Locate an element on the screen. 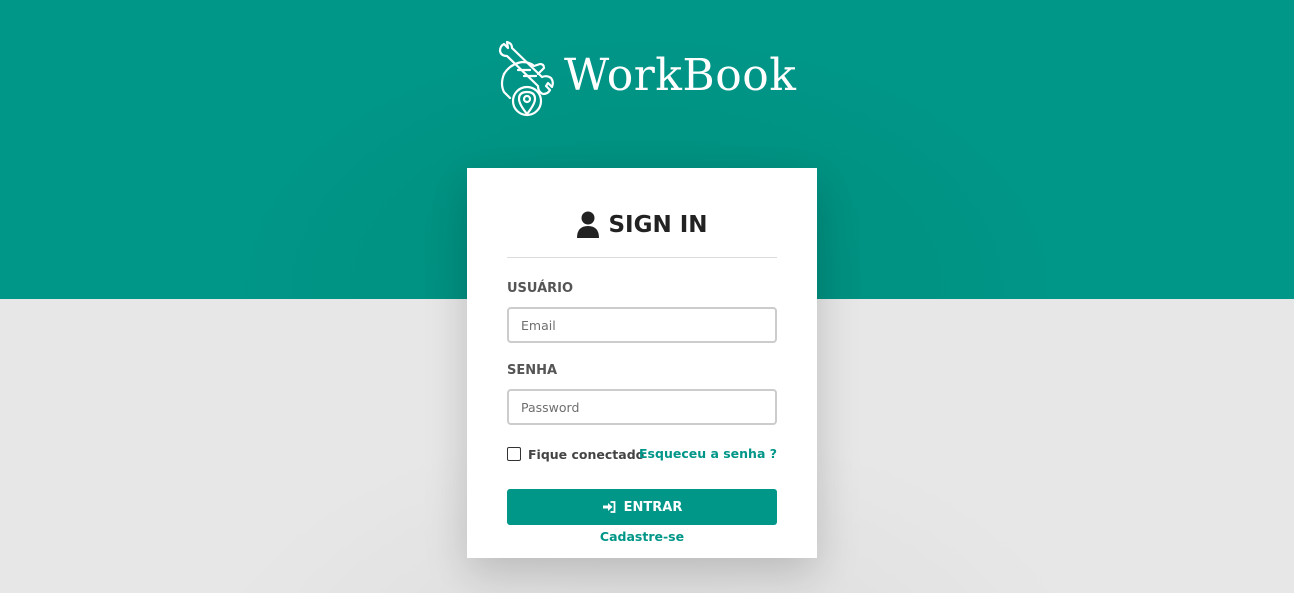 This screenshot has height=593, width=1294. wrench-hand-location-icon is located at coordinates (526, 78).